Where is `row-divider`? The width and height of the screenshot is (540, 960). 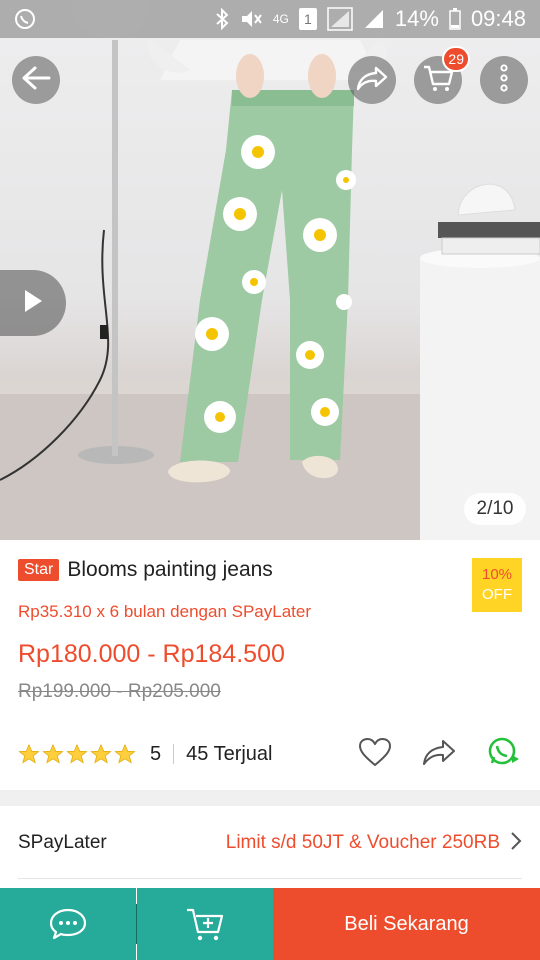 row-divider is located at coordinates (270, 878).